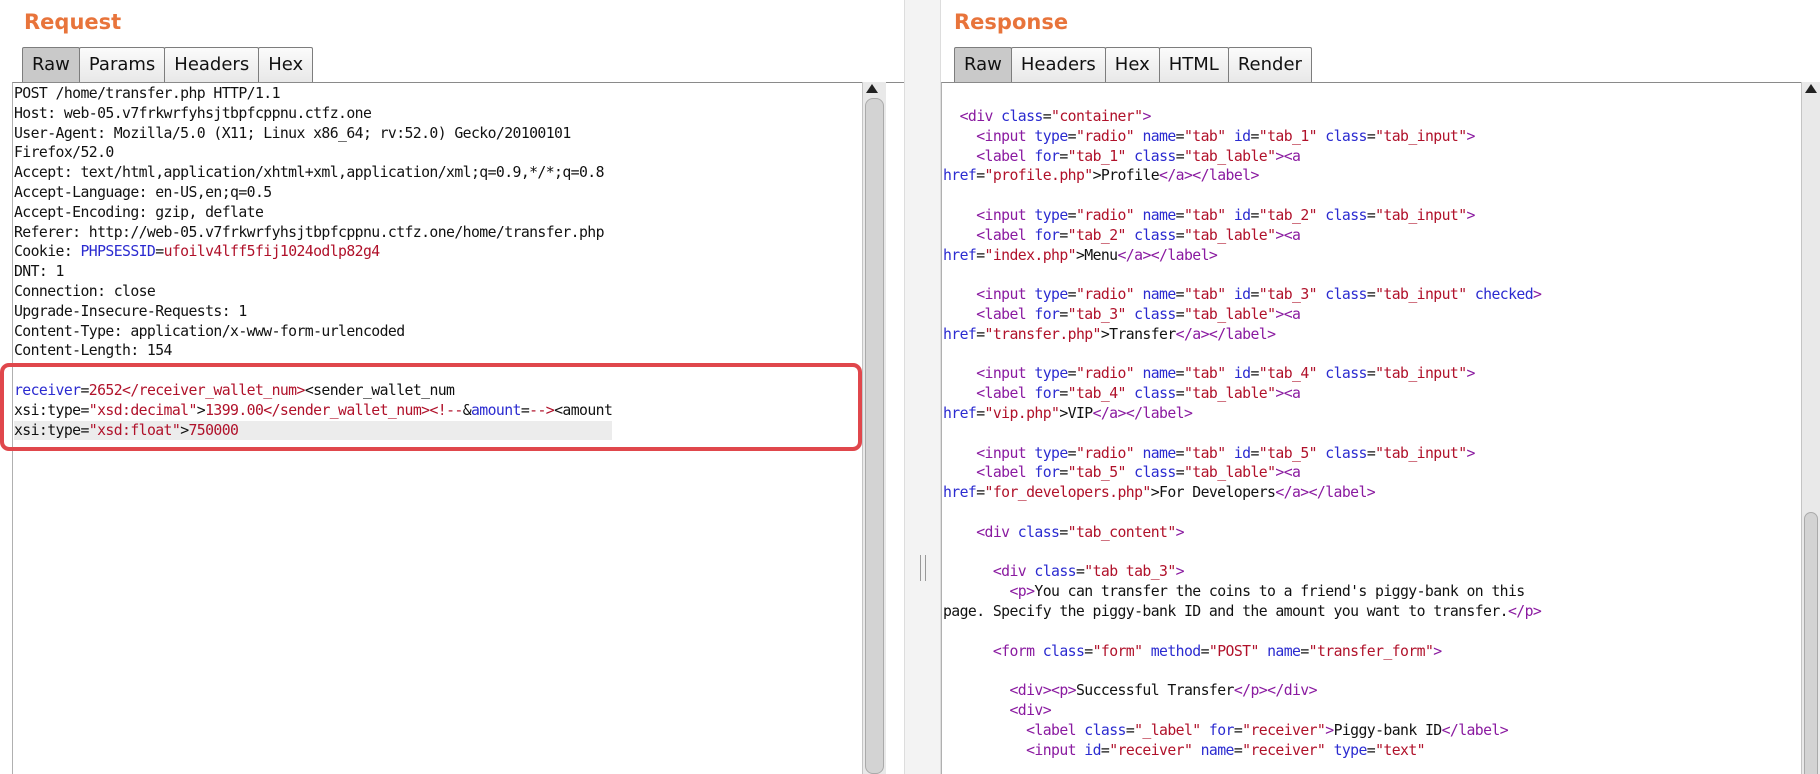  Describe the element at coordinates (147, 93) in the screenshot. I see `request-line: POST /home/transfer.php HTTP/1.1` at that location.